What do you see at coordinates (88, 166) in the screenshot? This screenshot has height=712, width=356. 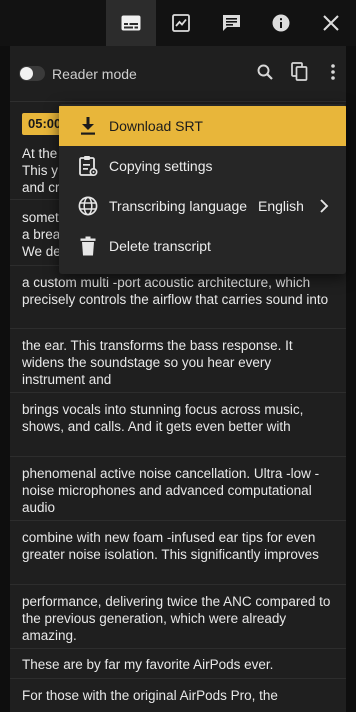 I see `clipboard-settings-icon` at bounding box center [88, 166].